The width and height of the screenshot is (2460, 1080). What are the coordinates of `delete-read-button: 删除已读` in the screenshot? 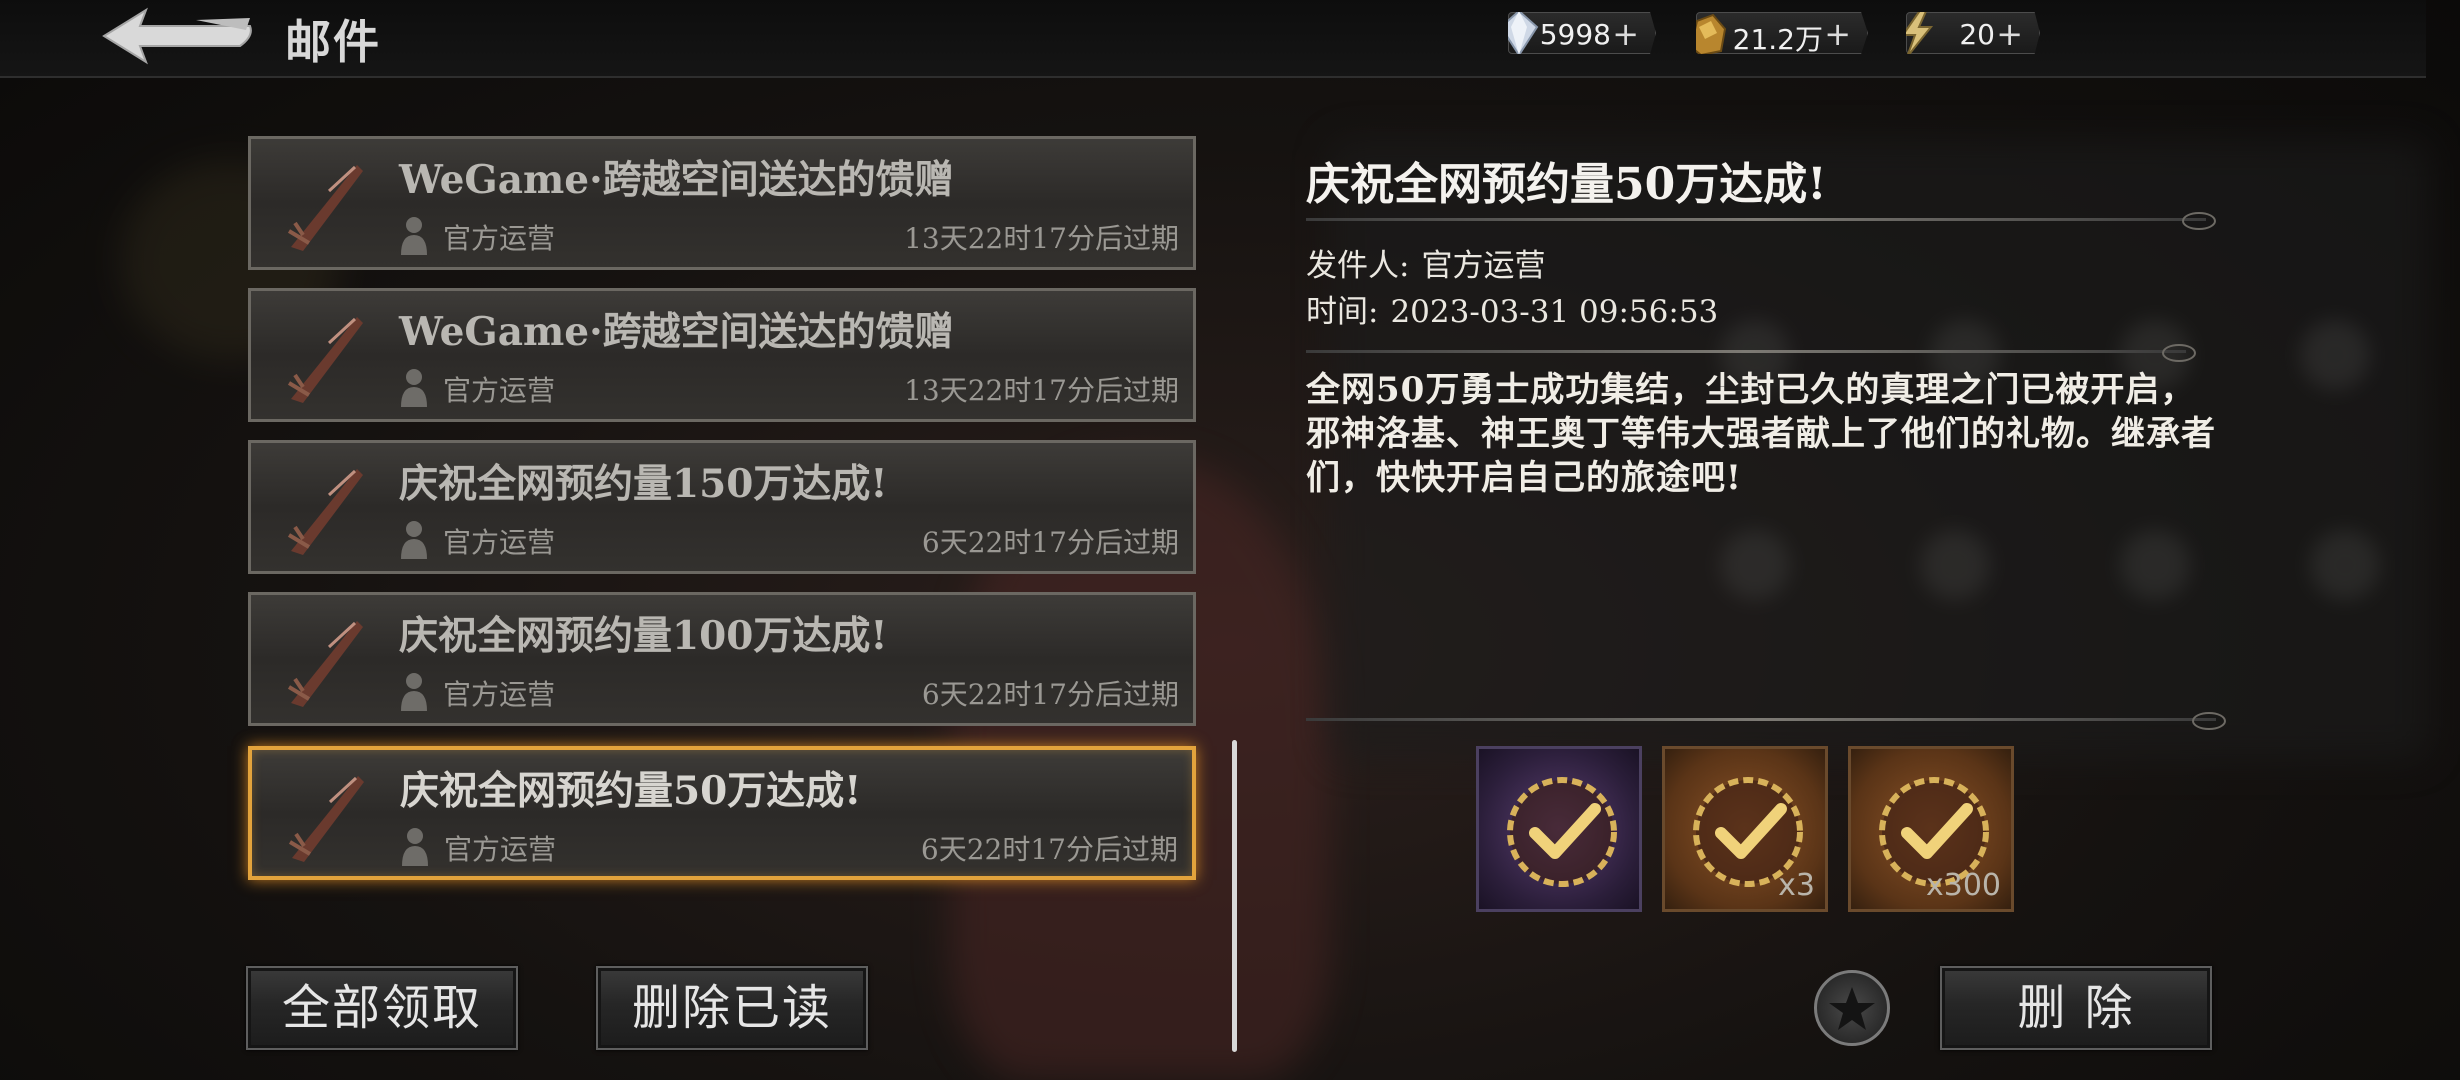 It's located at (732, 1008).